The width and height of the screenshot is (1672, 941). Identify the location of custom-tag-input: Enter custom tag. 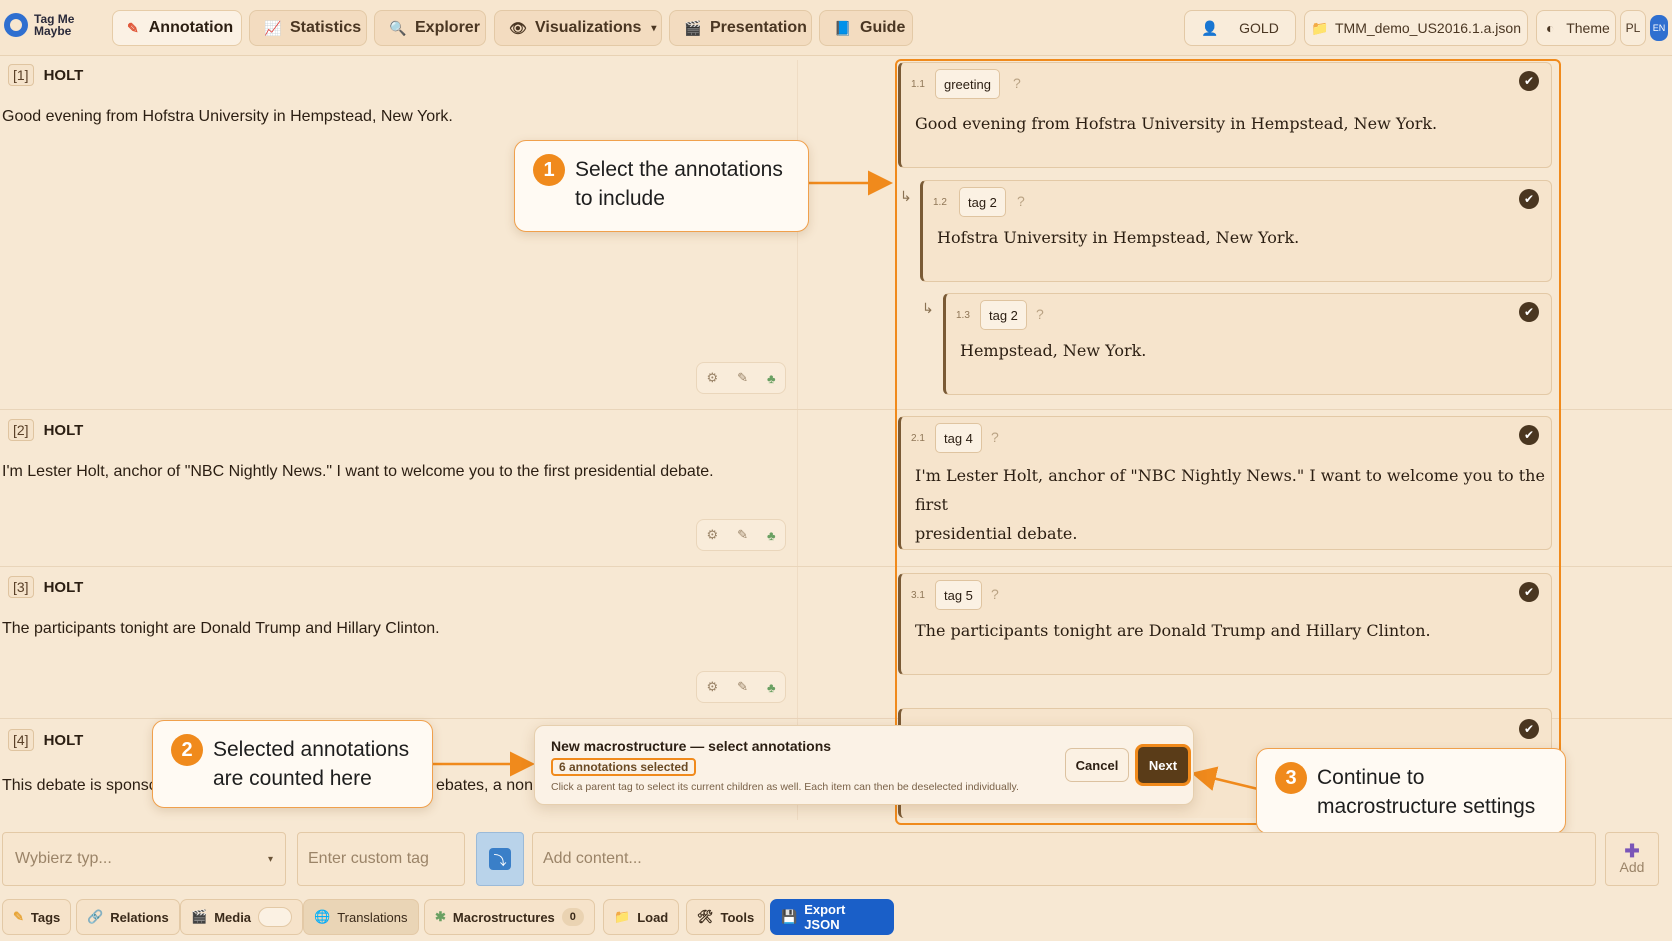
(381, 859).